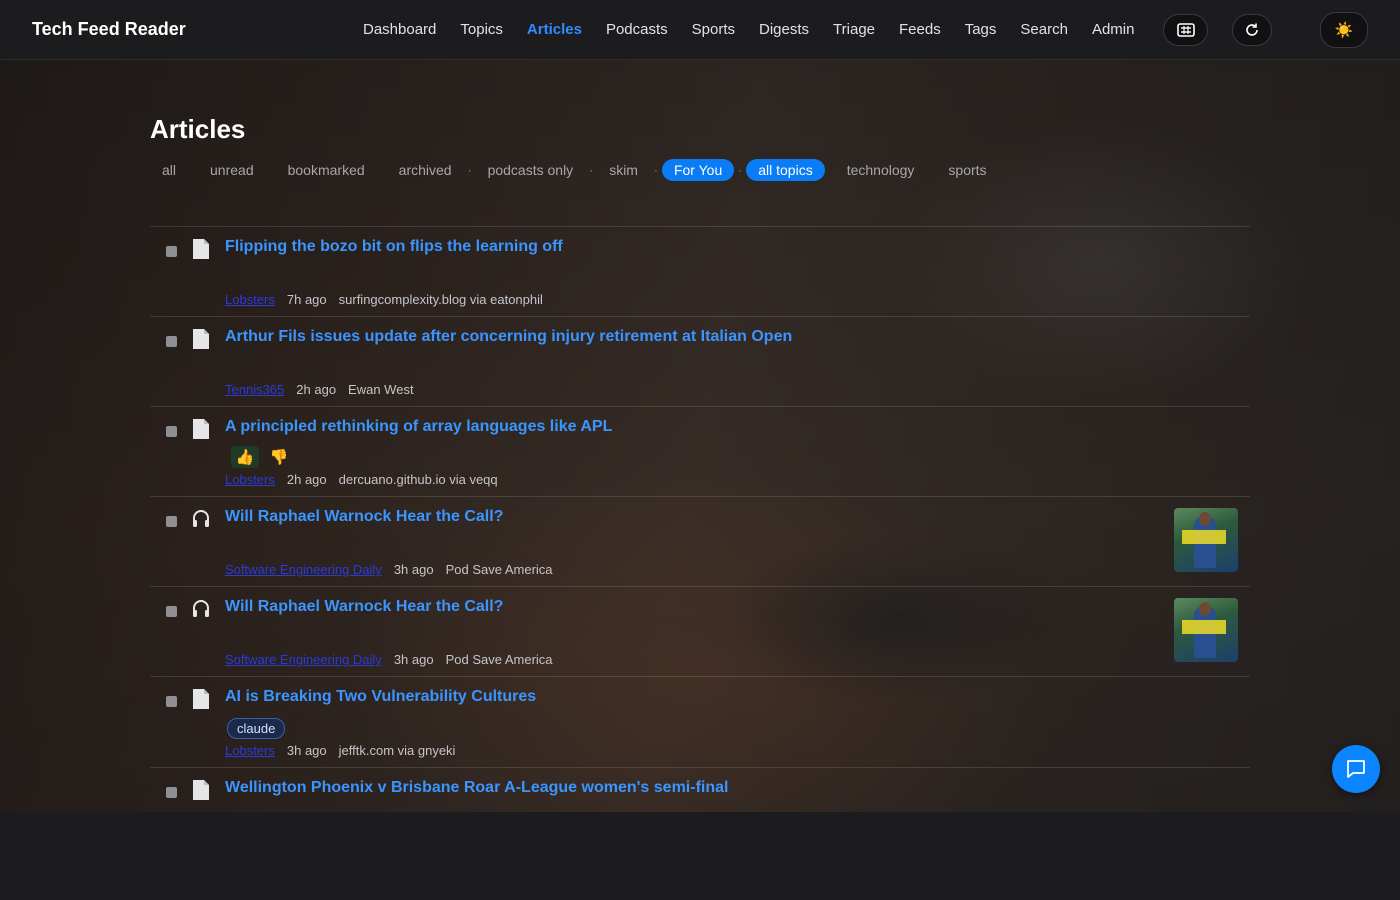 This screenshot has height=900, width=1400. I want to click on source-link: Tennis365, so click(254, 389).